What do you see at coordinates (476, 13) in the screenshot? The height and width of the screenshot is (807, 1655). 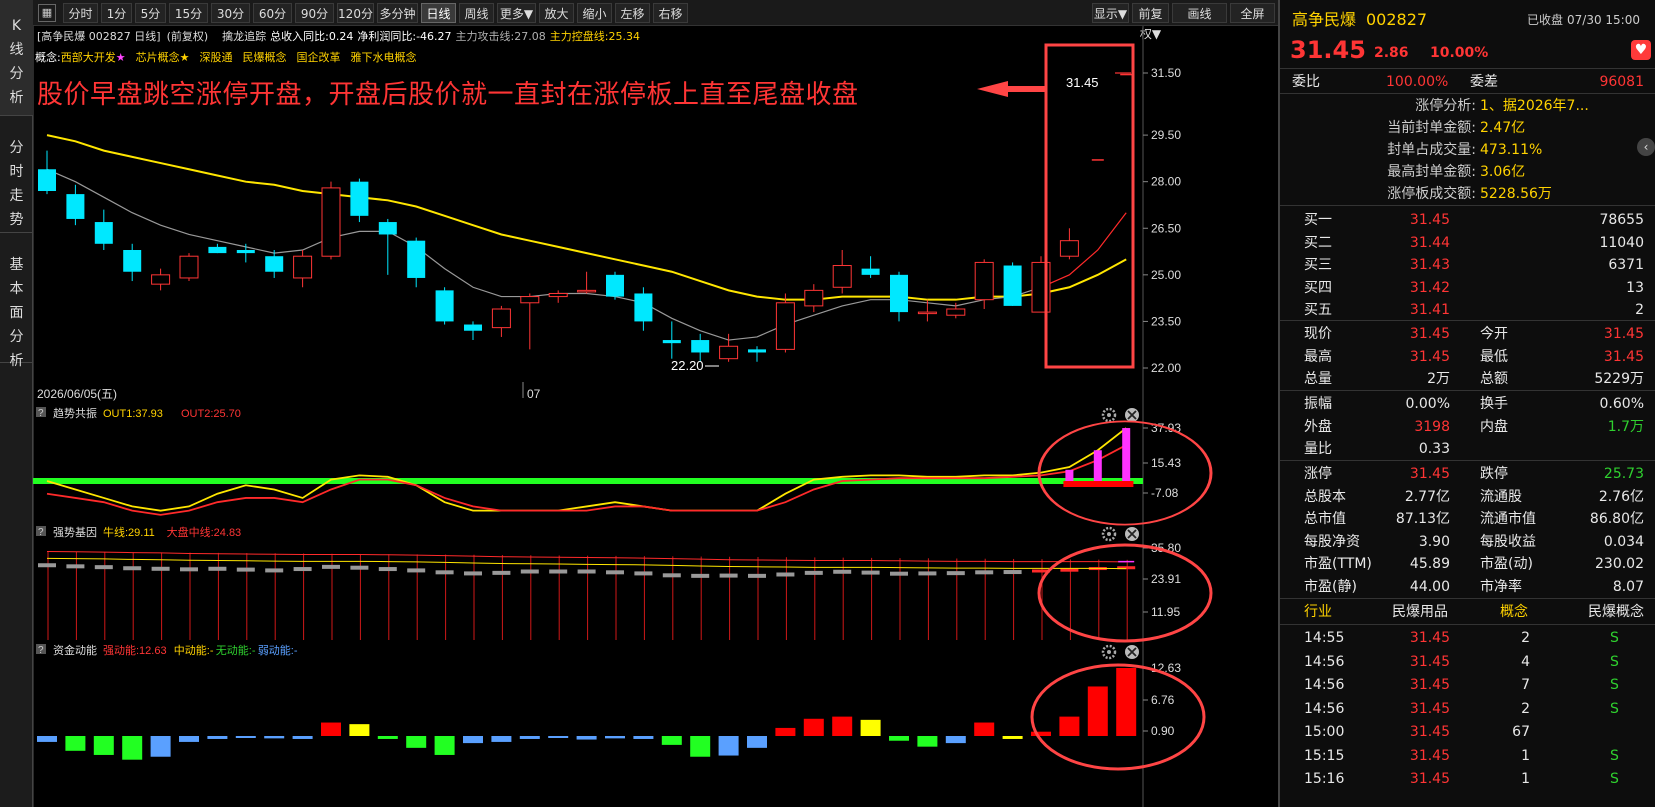 I see `toolbar-btn-10: 周线` at bounding box center [476, 13].